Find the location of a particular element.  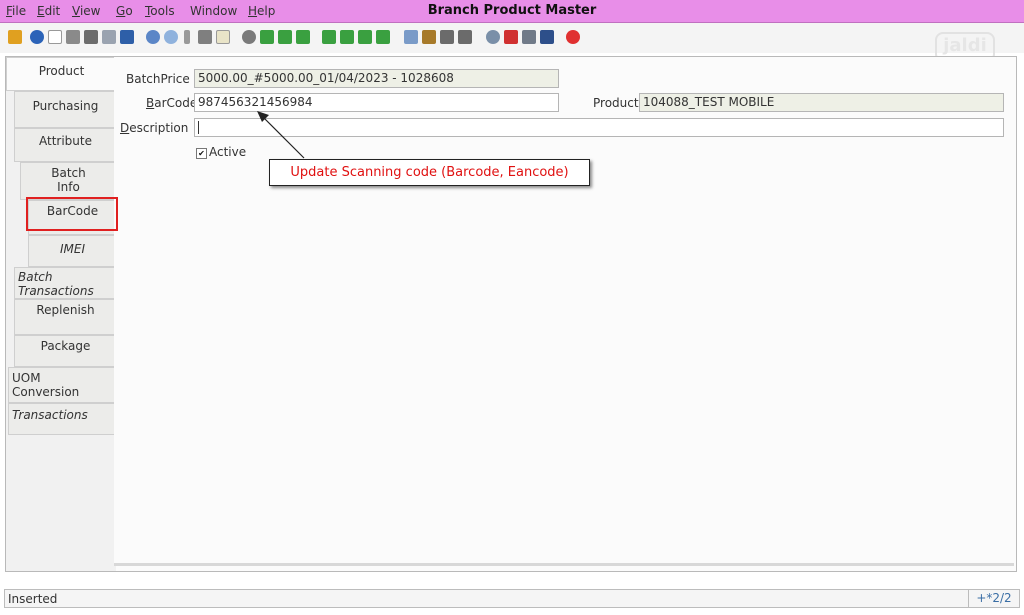

menu-help: Help is located at coordinates (261, 11).